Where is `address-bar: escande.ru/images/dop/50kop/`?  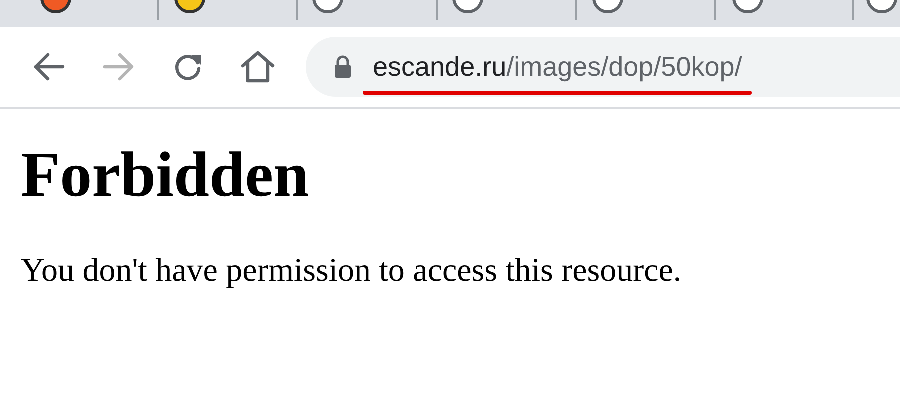
address-bar: escande.ru/images/dop/50kop/ is located at coordinates (603, 67).